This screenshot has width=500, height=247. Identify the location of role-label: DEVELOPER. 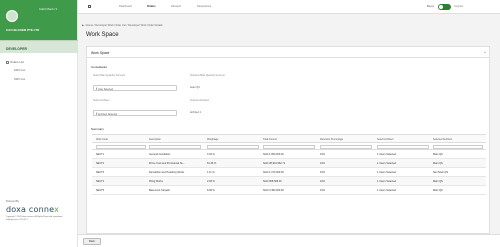
(16, 49).